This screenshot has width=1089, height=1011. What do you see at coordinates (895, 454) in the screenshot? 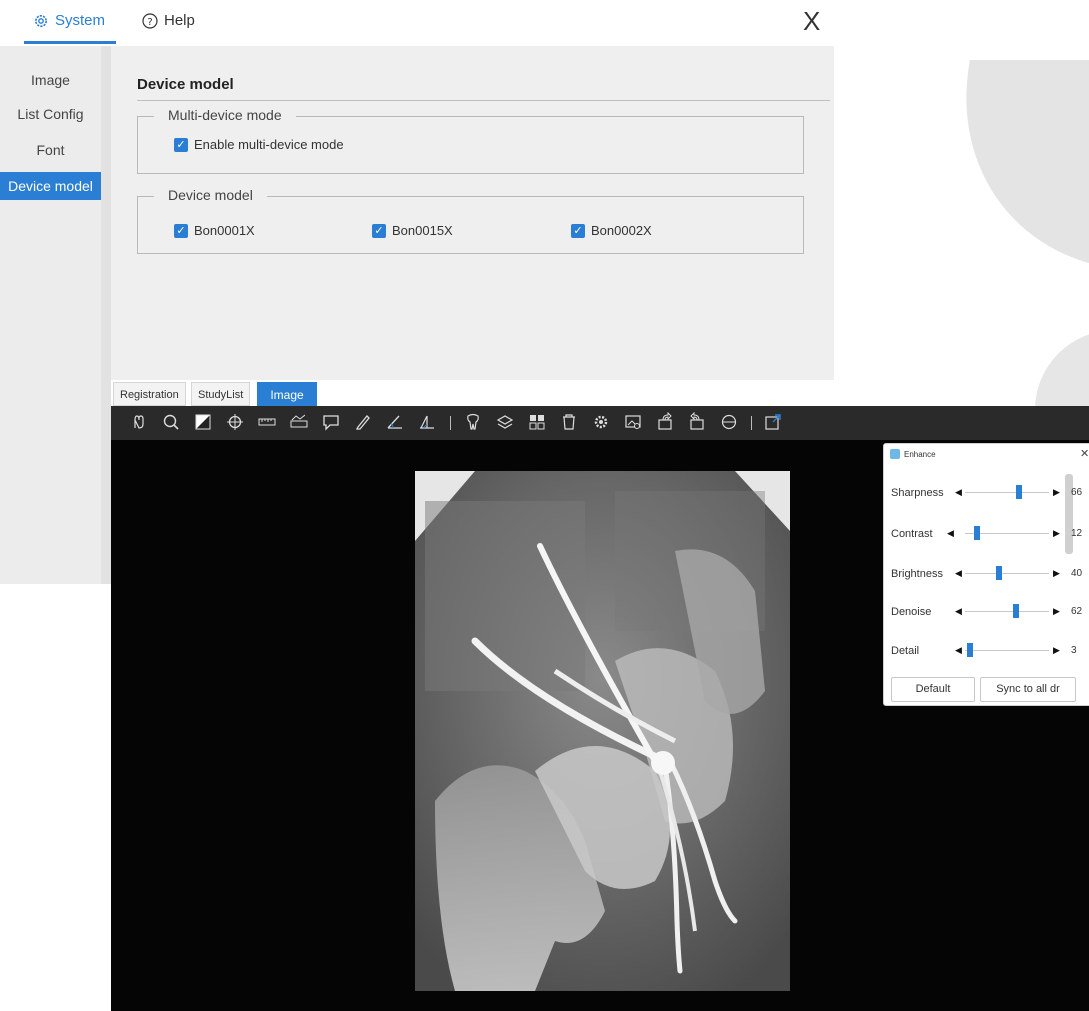
I see `enhance-icon` at bounding box center [895, 454].